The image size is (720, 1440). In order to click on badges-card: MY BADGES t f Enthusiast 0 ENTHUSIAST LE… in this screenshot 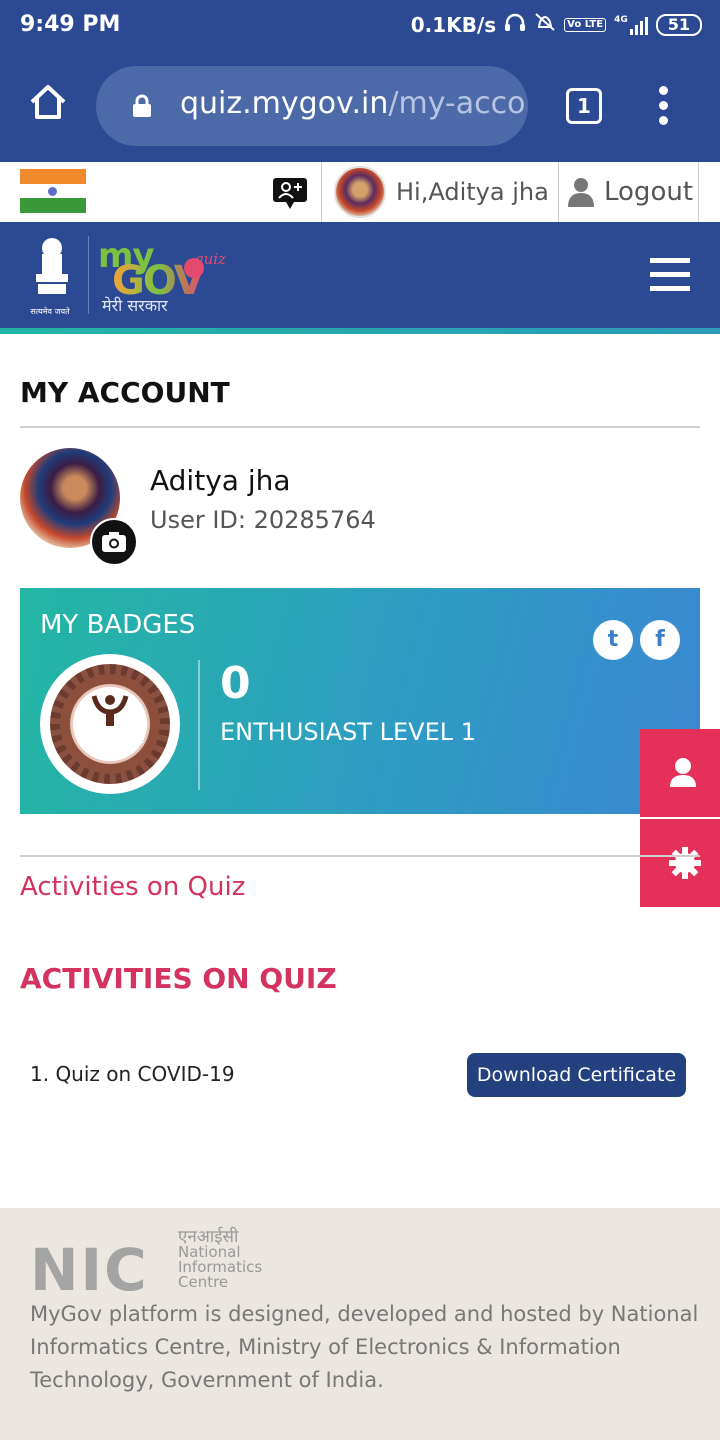, I will do `click(360, 701)`.